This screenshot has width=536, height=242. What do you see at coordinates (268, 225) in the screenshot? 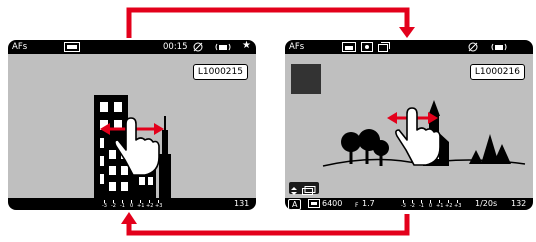
I see `back-arrow` at bounding box center [268, 225].